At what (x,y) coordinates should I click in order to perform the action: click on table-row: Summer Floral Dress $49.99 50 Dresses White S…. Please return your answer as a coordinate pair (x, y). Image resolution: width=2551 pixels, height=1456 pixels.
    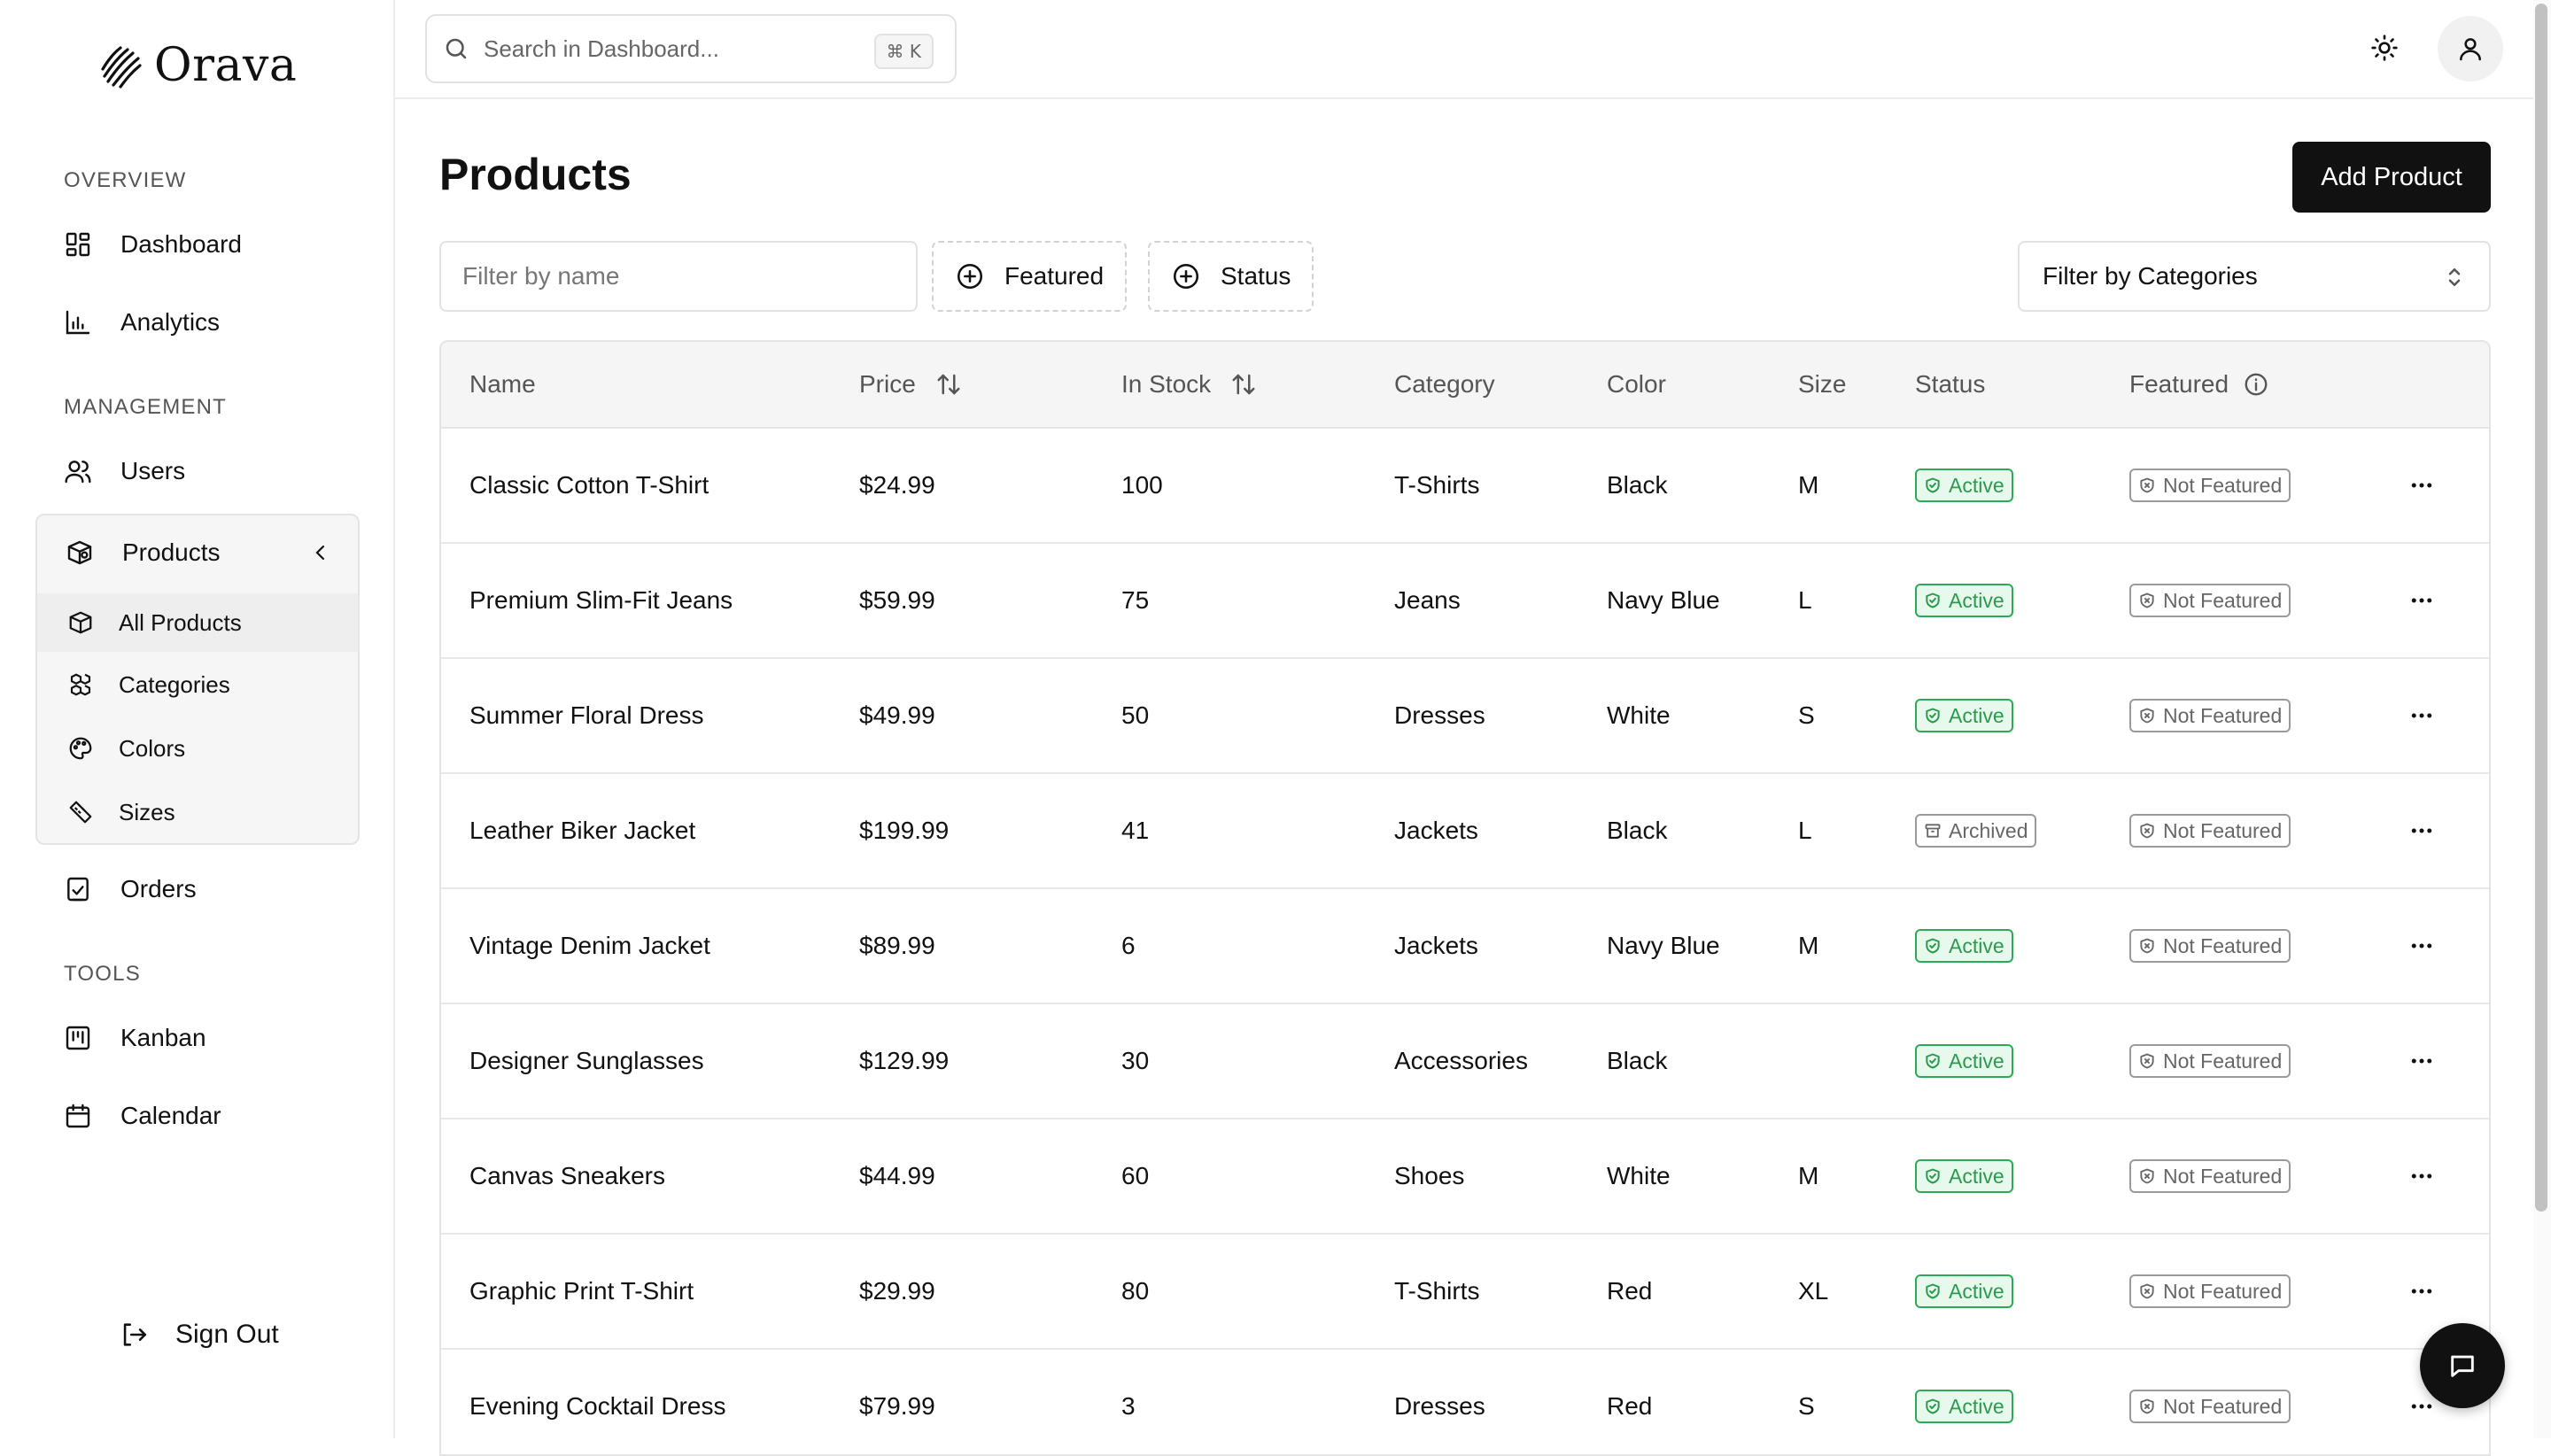
    Looking at the image, I should click on (1465, 716).